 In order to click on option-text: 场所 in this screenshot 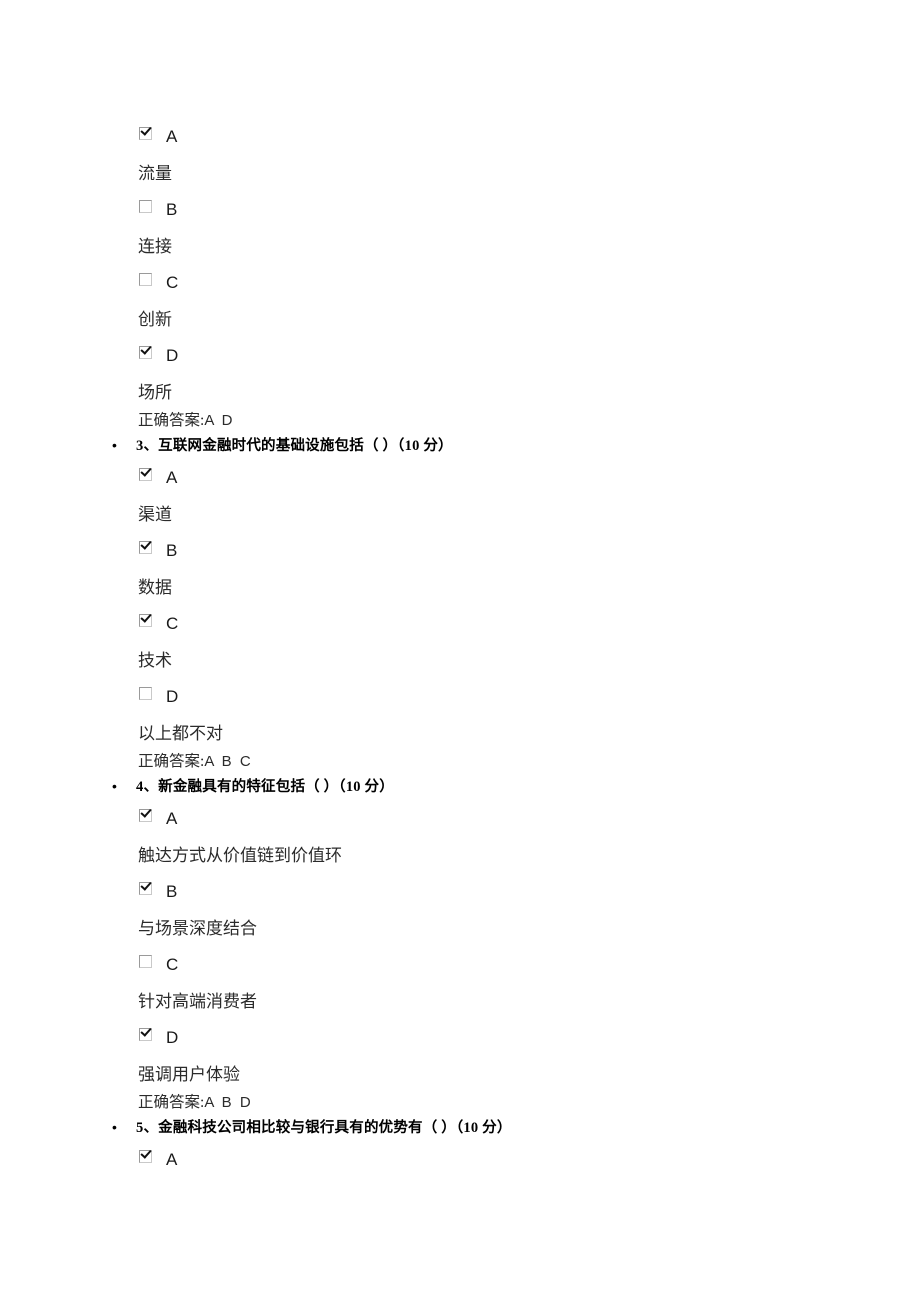, I will do `click(155, 392)`.